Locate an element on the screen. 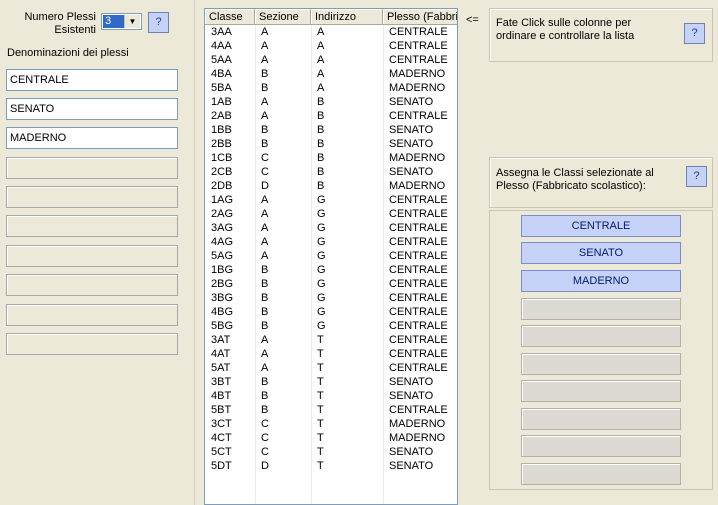 This screenshot has width=718, height=505. cell-classe: 3AA is located at coordinates (221, 32).